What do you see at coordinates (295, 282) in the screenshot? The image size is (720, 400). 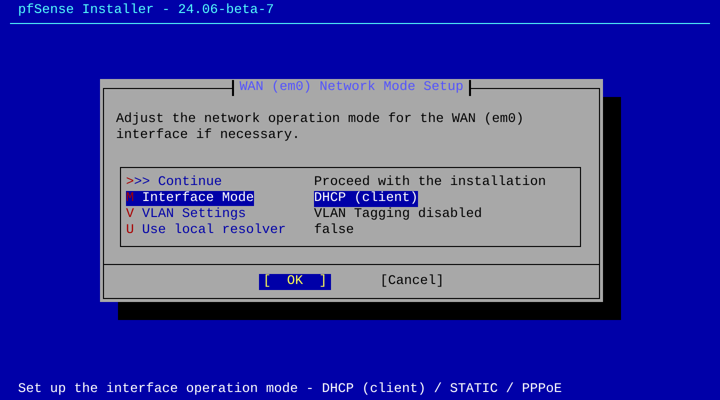 I see `dialog-button: [ OK ]` at bounding box center [295, 282].